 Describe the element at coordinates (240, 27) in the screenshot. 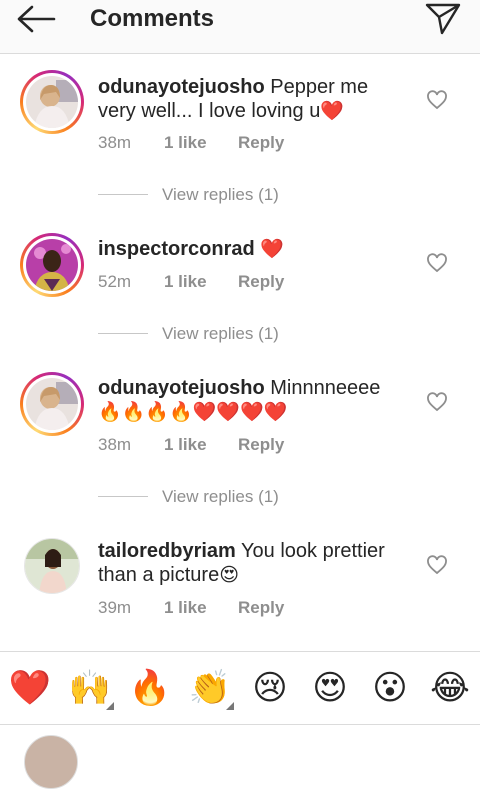

I see `app-header: Comments` at that location.